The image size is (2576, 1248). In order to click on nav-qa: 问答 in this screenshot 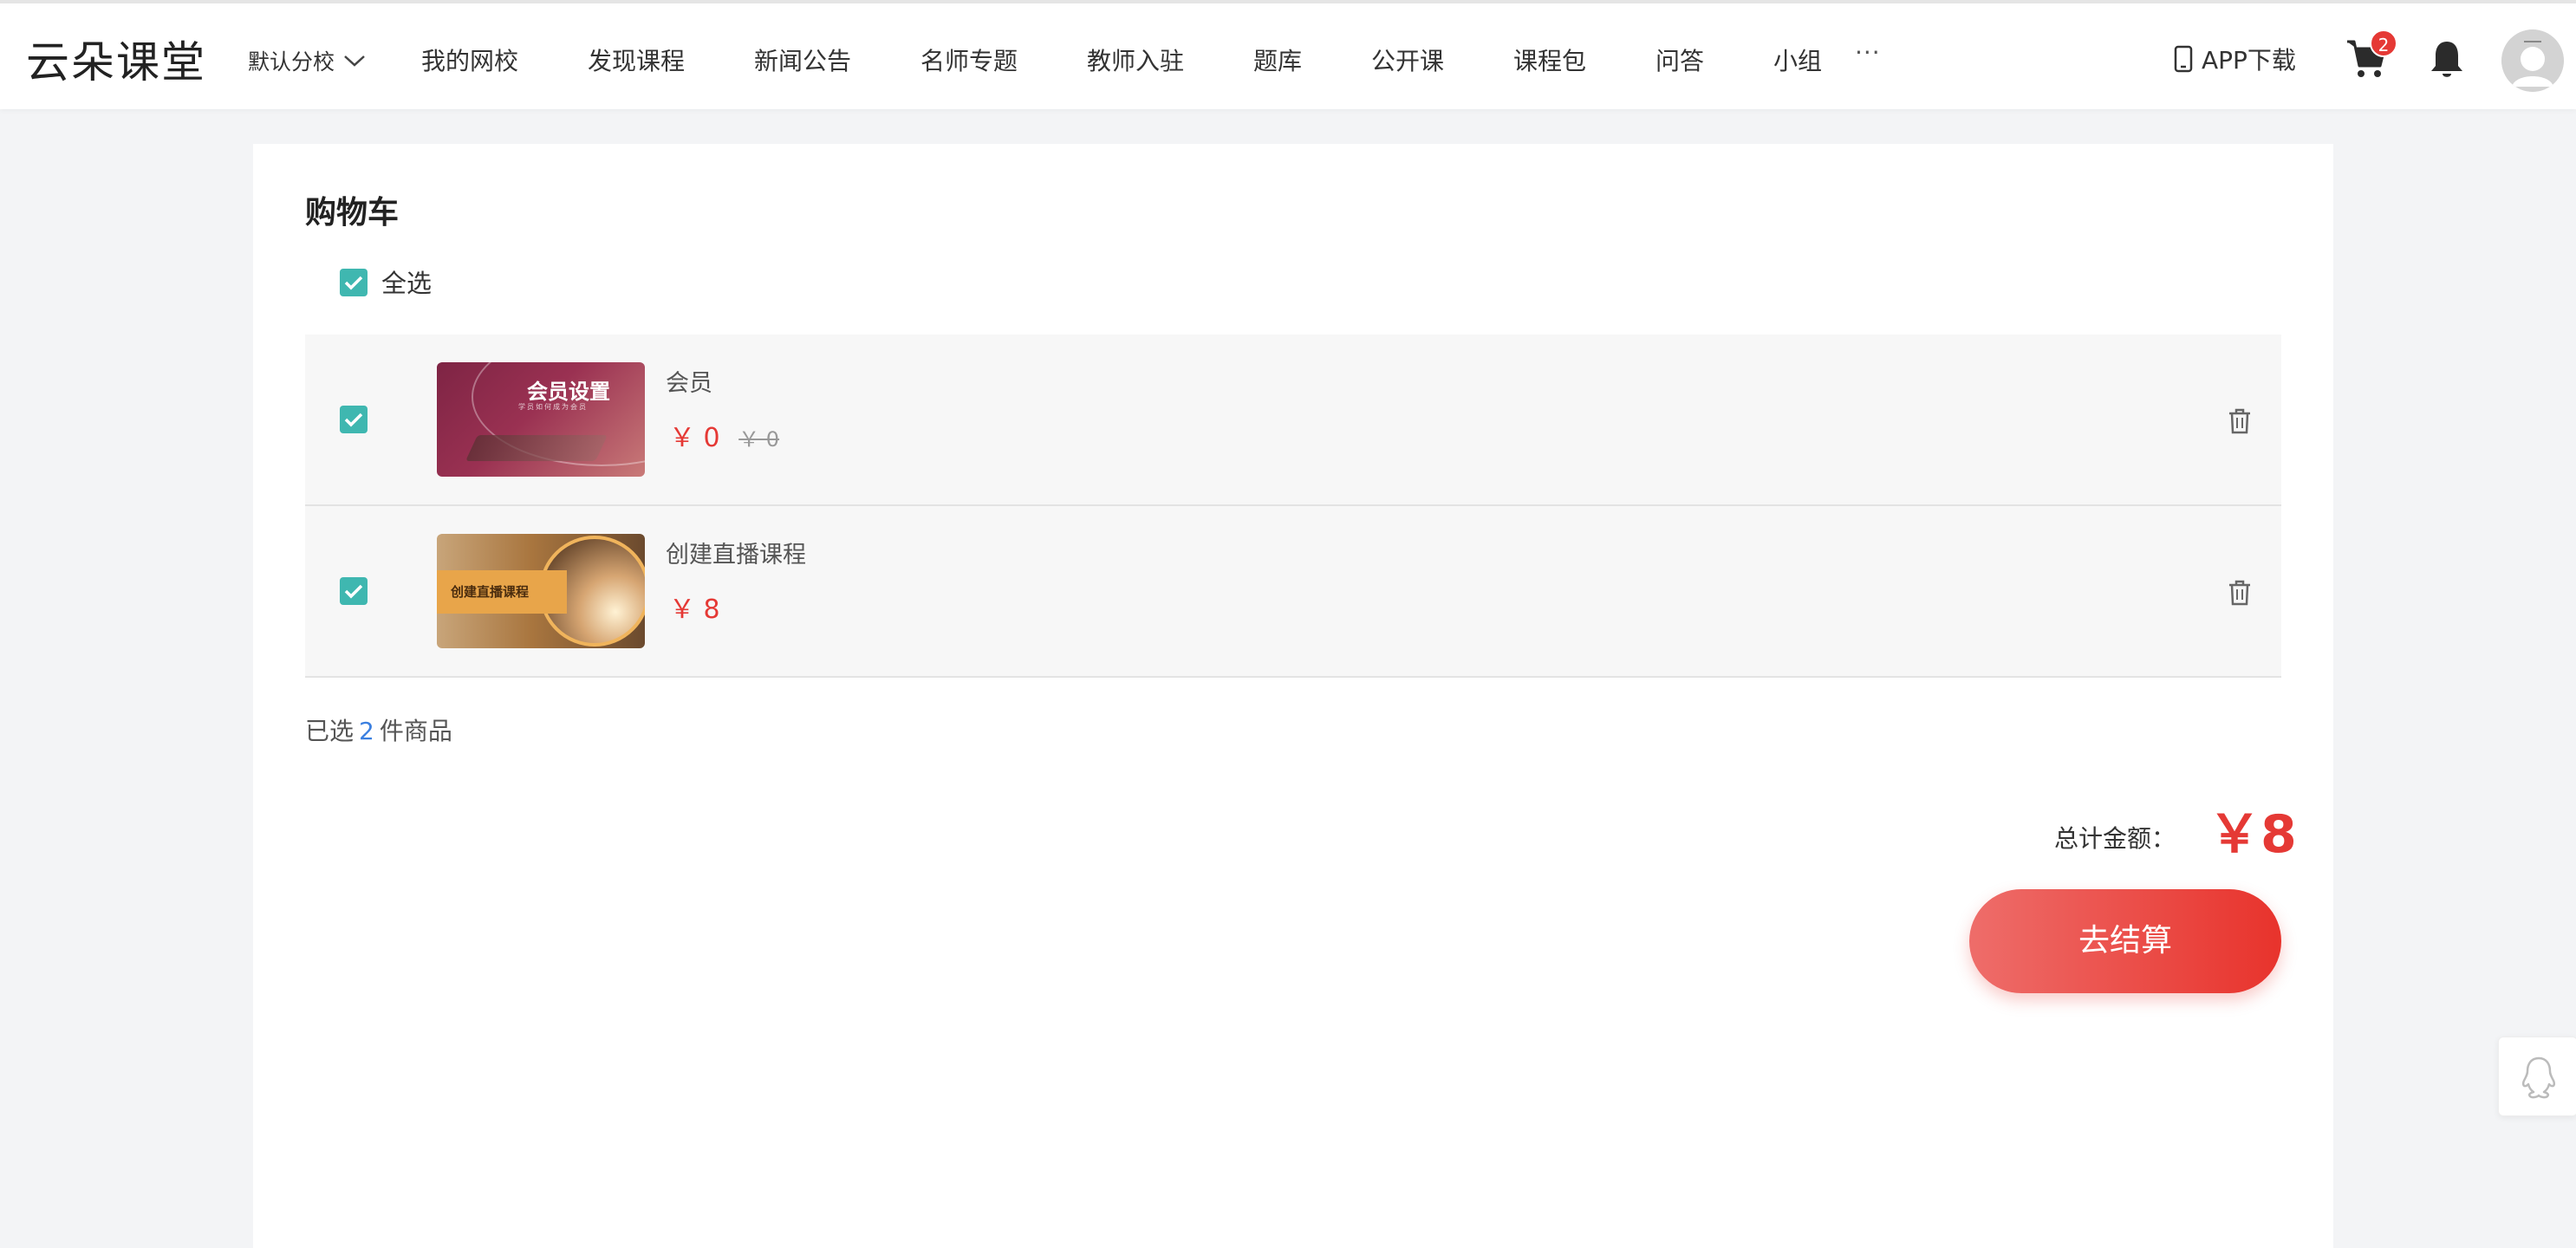, I will do `click(1680, 59)`.